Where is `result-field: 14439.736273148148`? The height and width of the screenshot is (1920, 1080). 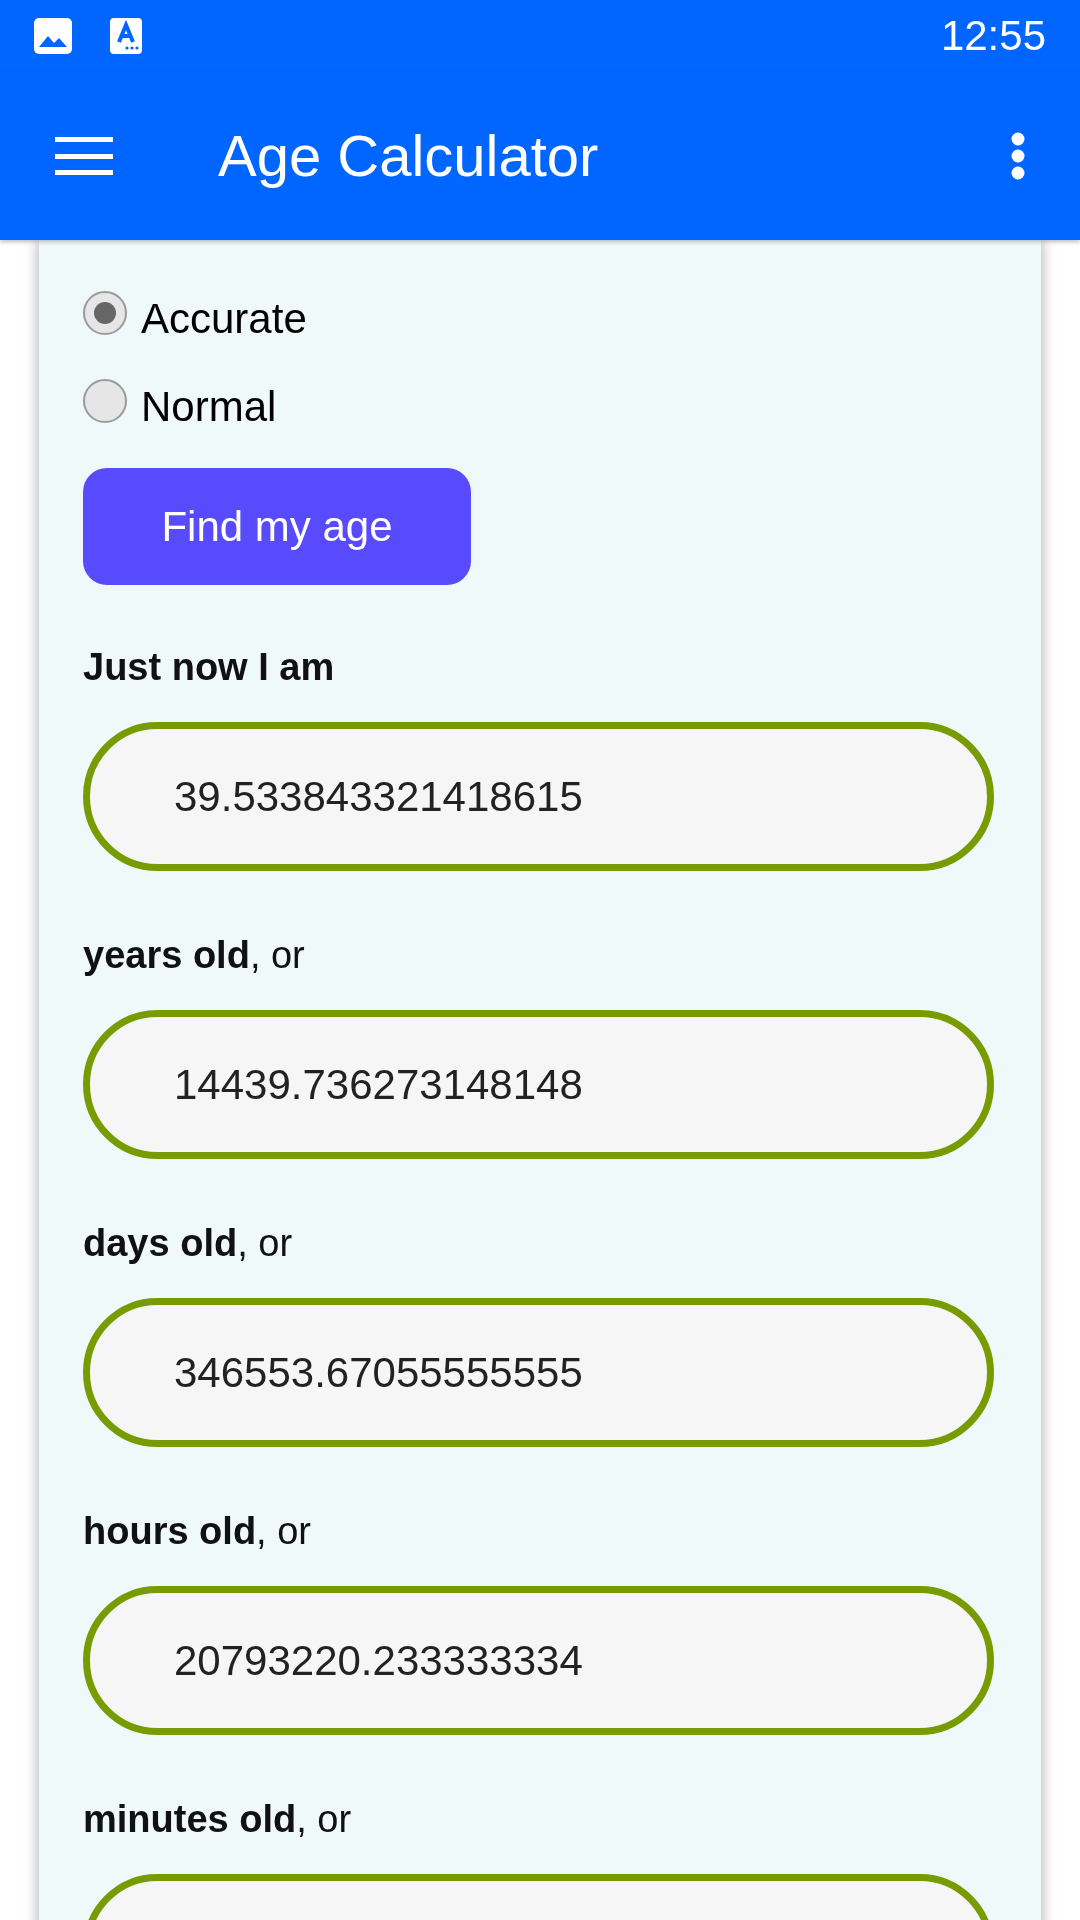
result-field: 14439.736273148148 is located at coordinates (538, 1084).